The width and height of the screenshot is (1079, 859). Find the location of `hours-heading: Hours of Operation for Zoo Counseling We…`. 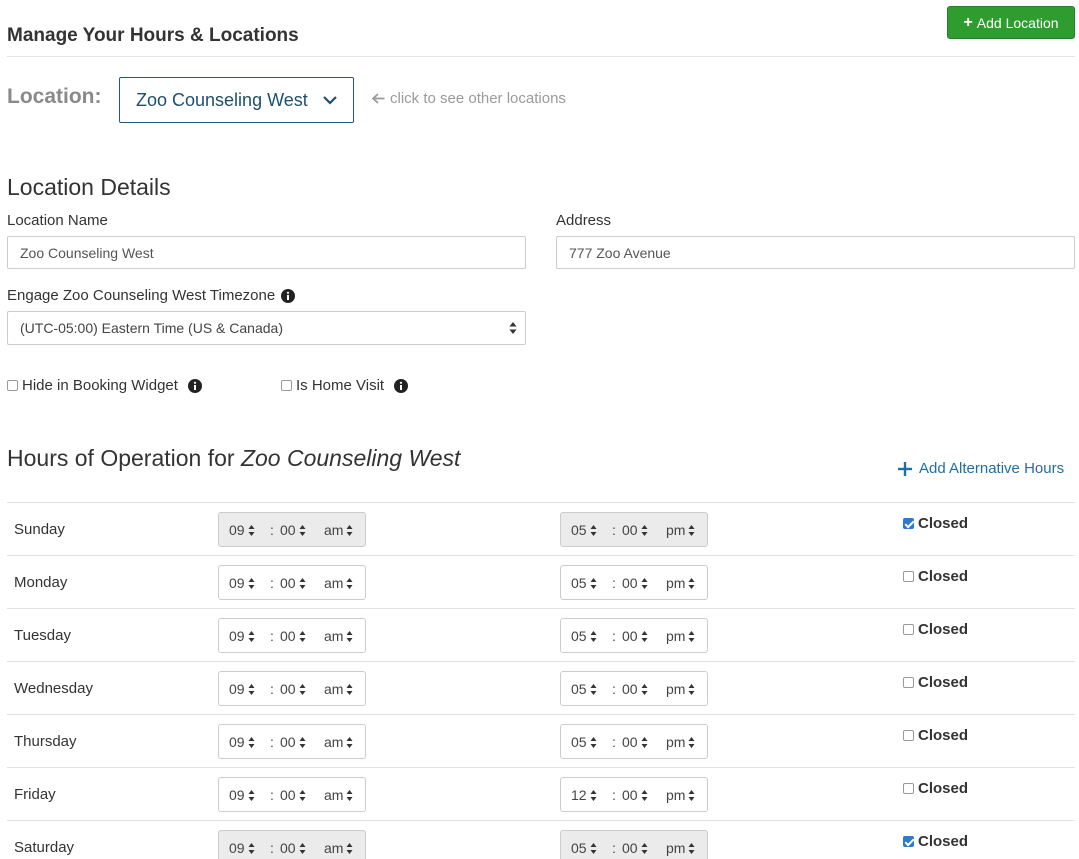

hours-heading: Hours of Operation for Zoo Counseling We… is located at coordinates (233, 458).